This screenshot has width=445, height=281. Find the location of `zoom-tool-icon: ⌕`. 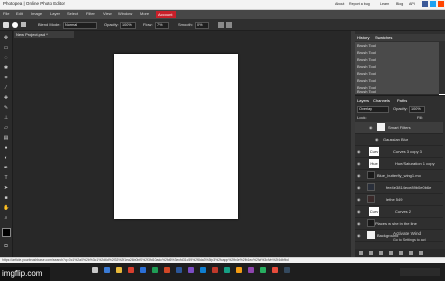

zoom-tool-icon: ⌕ is located at coordinates (6, 218).